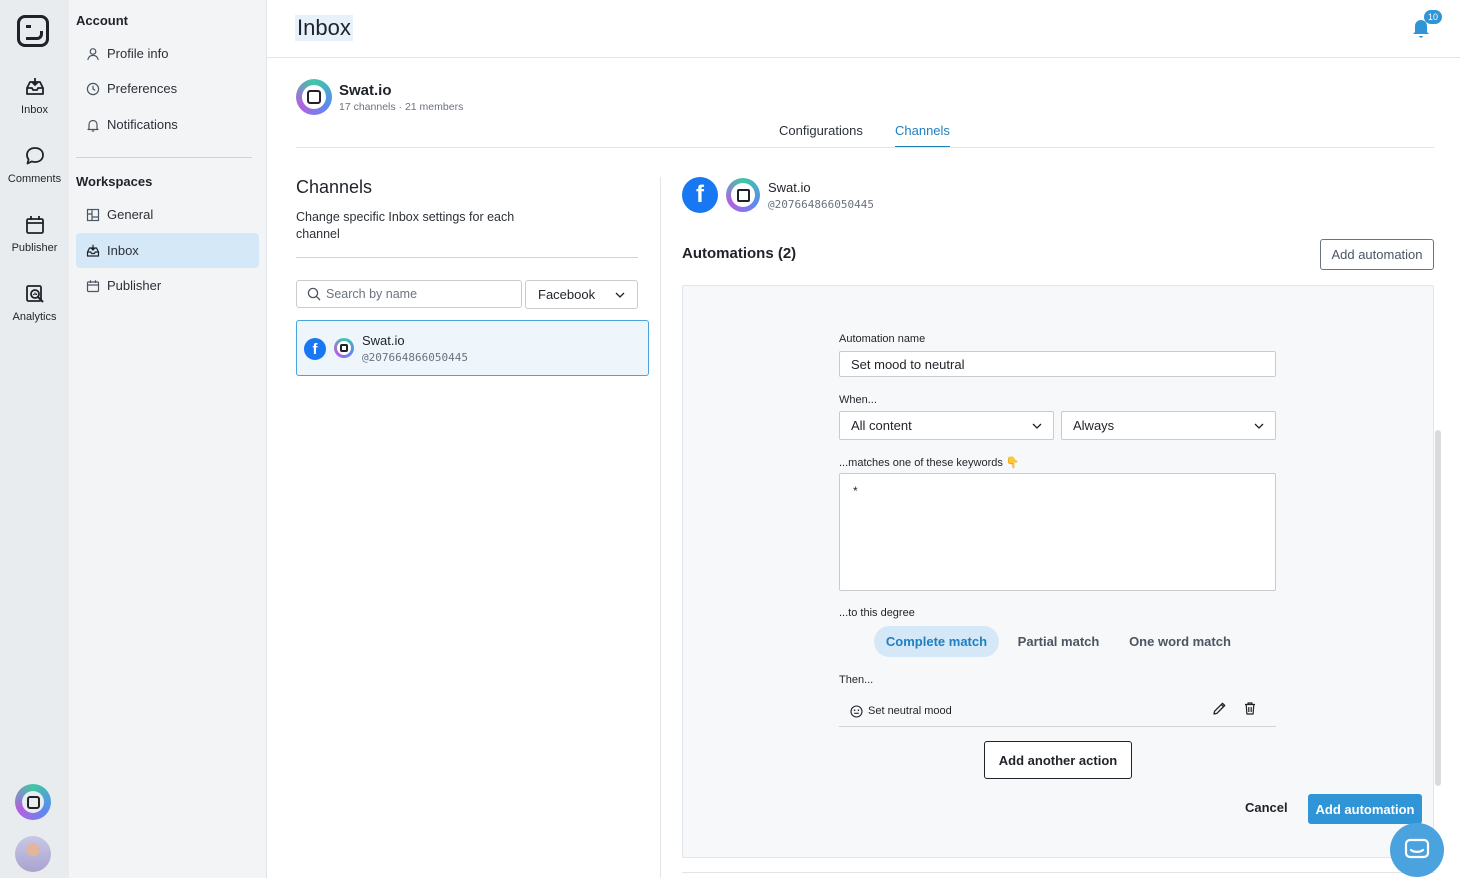 Image resolution: width=1460 pixels, height=878 pixels. What do you see at coordinates (33, 854) in the screenshot?
I see `user-avatar` at bounding box center [33, 854].